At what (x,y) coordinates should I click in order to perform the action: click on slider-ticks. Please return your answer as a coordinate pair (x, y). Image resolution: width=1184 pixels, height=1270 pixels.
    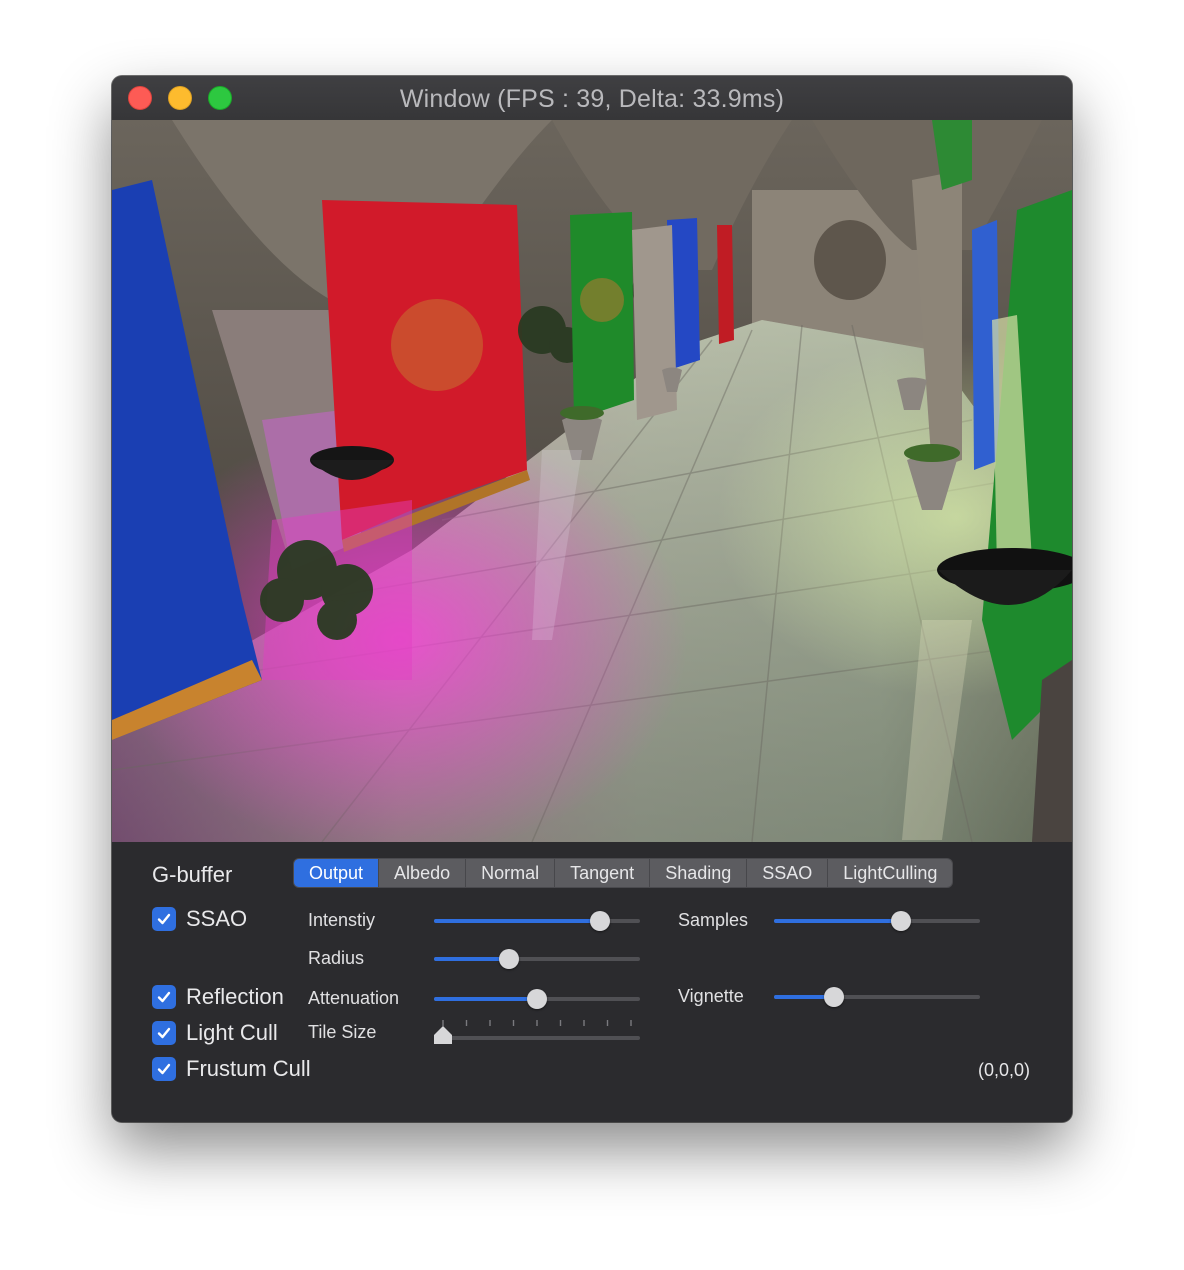
    Looking at the image, I should click on (537, 1023).